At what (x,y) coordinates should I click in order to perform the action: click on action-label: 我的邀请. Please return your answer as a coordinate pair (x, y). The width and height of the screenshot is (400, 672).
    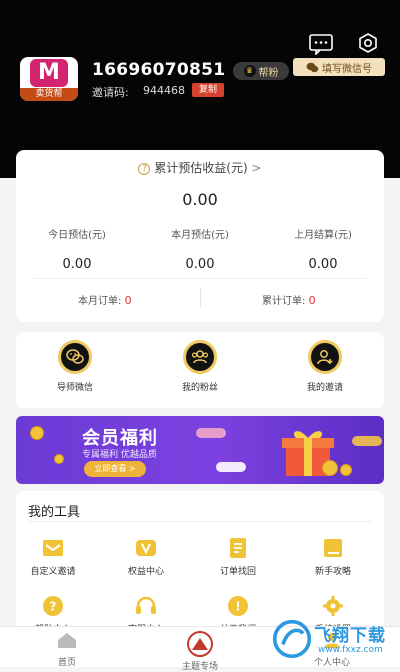
    Looking at the image, I should click on (324, 388).